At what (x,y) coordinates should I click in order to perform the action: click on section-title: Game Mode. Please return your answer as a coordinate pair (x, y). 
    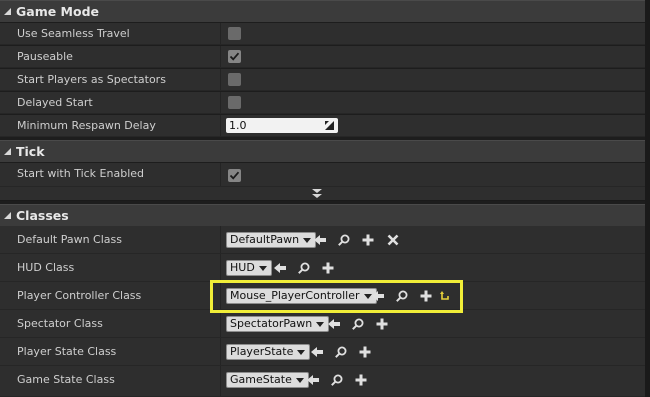
    Looking at the image, I should click on (58, 11).